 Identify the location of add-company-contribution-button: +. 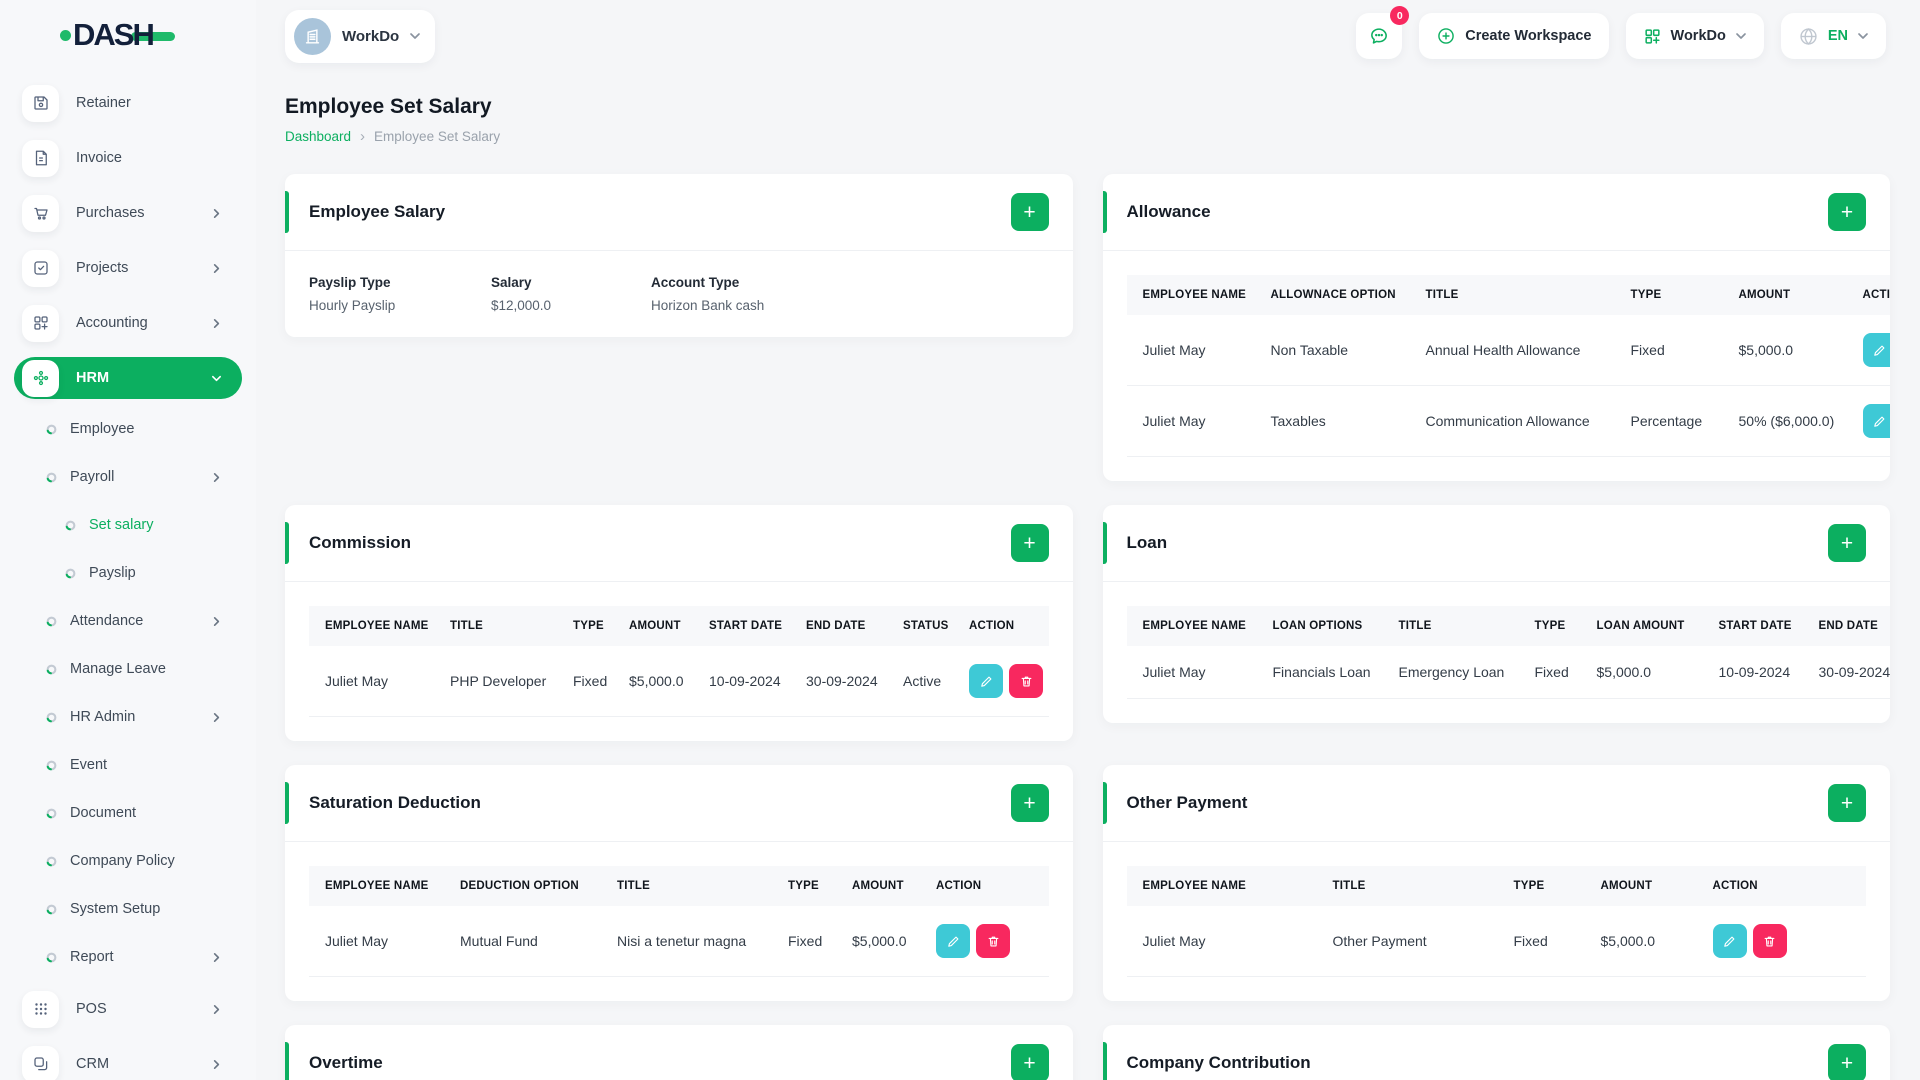
(1847, 1062).